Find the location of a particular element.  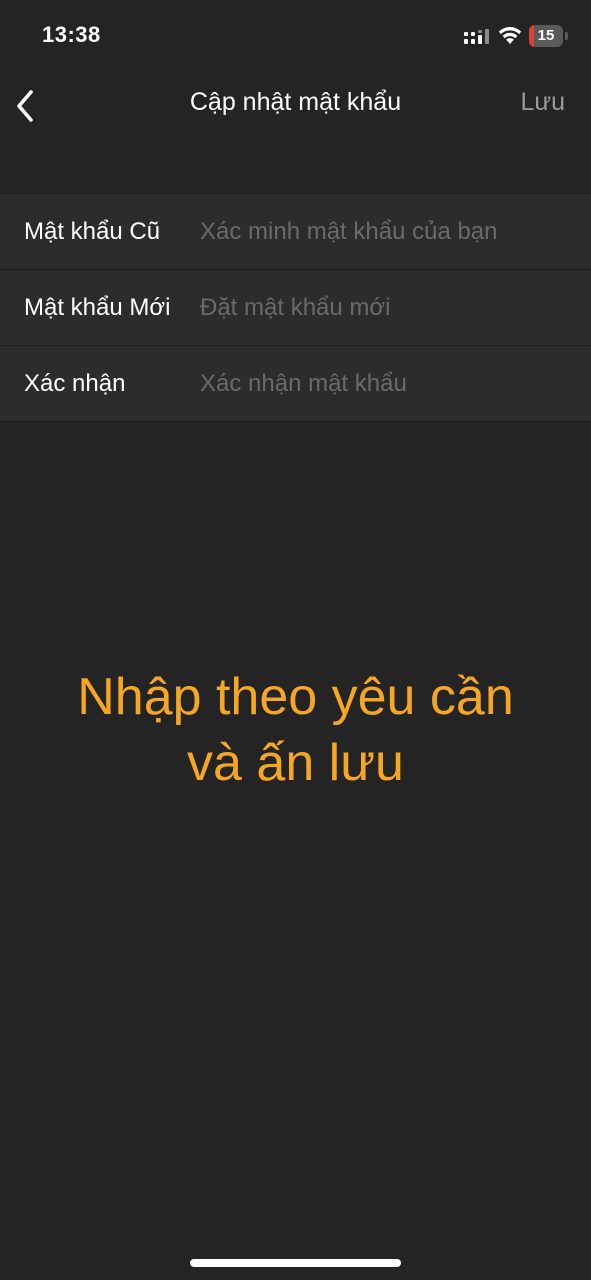

signal-icon is located at coordinates (476, 36).